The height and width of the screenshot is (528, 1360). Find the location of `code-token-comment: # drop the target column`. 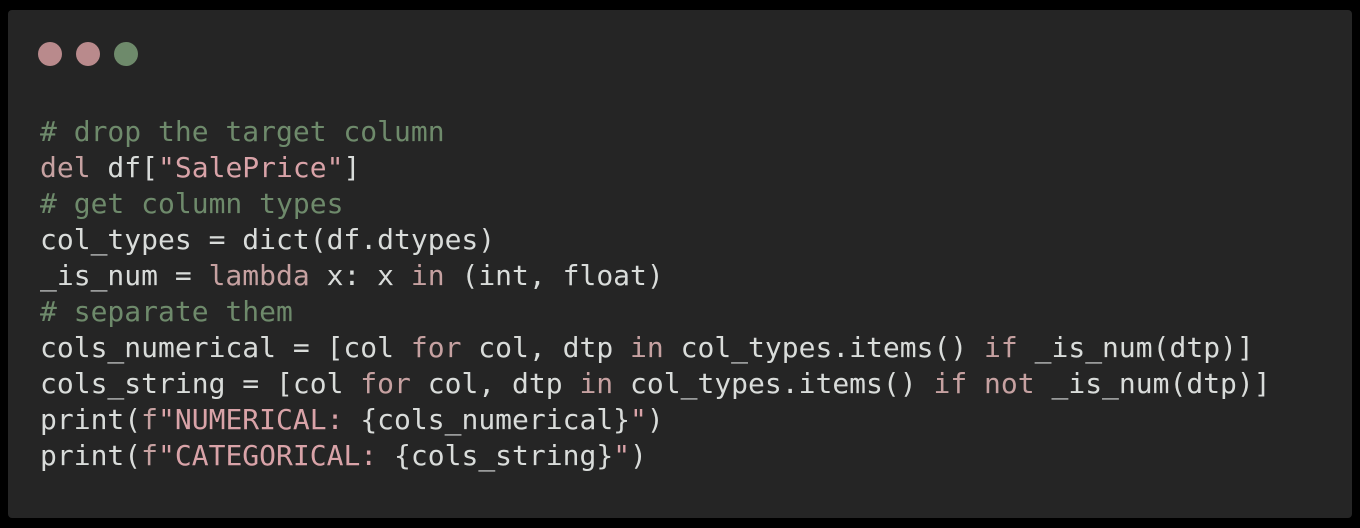

code-token-comment: # drop the target column is located at coordinates (242, 131).